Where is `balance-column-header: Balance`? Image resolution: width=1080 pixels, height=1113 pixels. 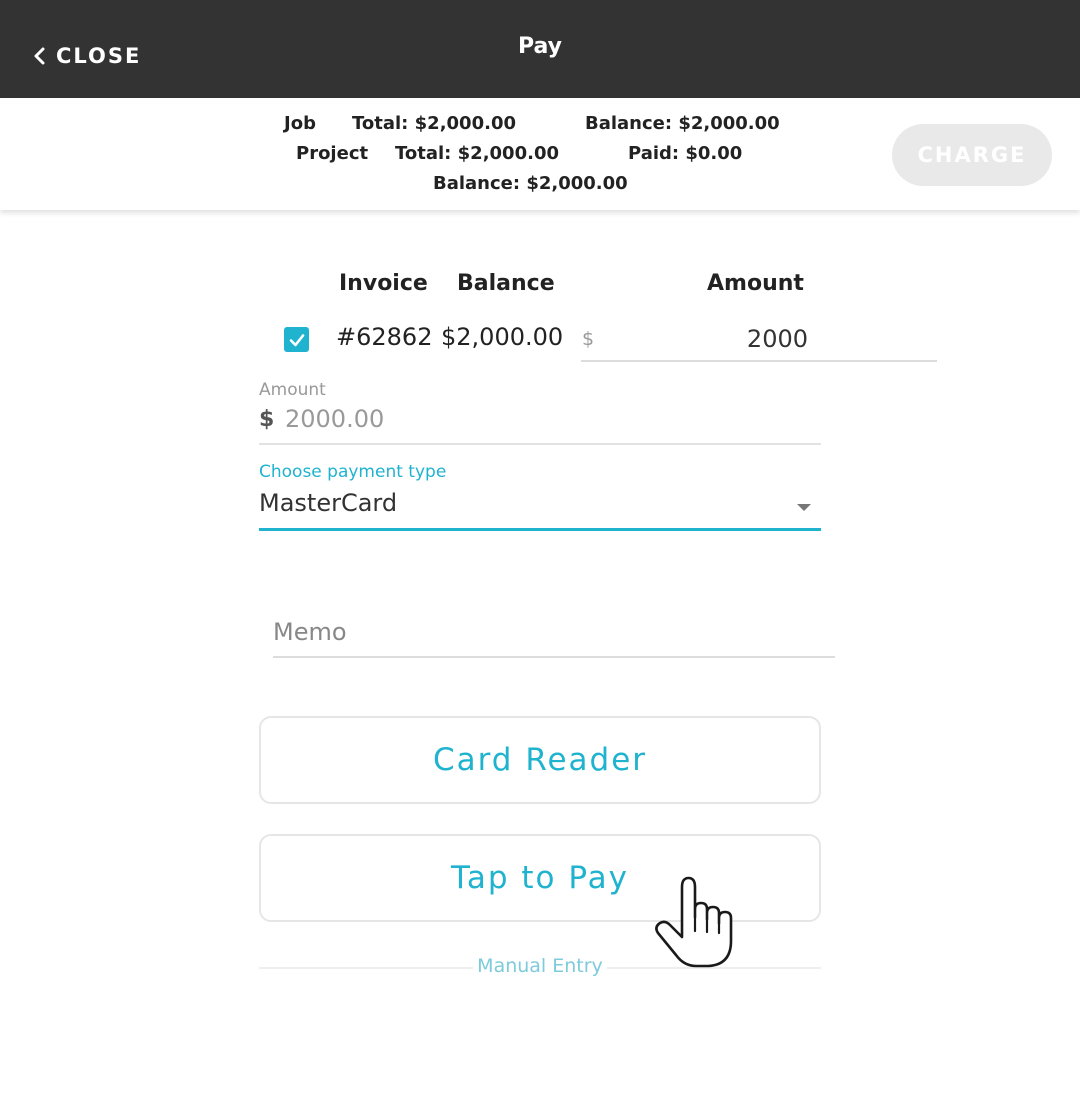
balance-column-header: Balance is located at coordinates (506, 283).